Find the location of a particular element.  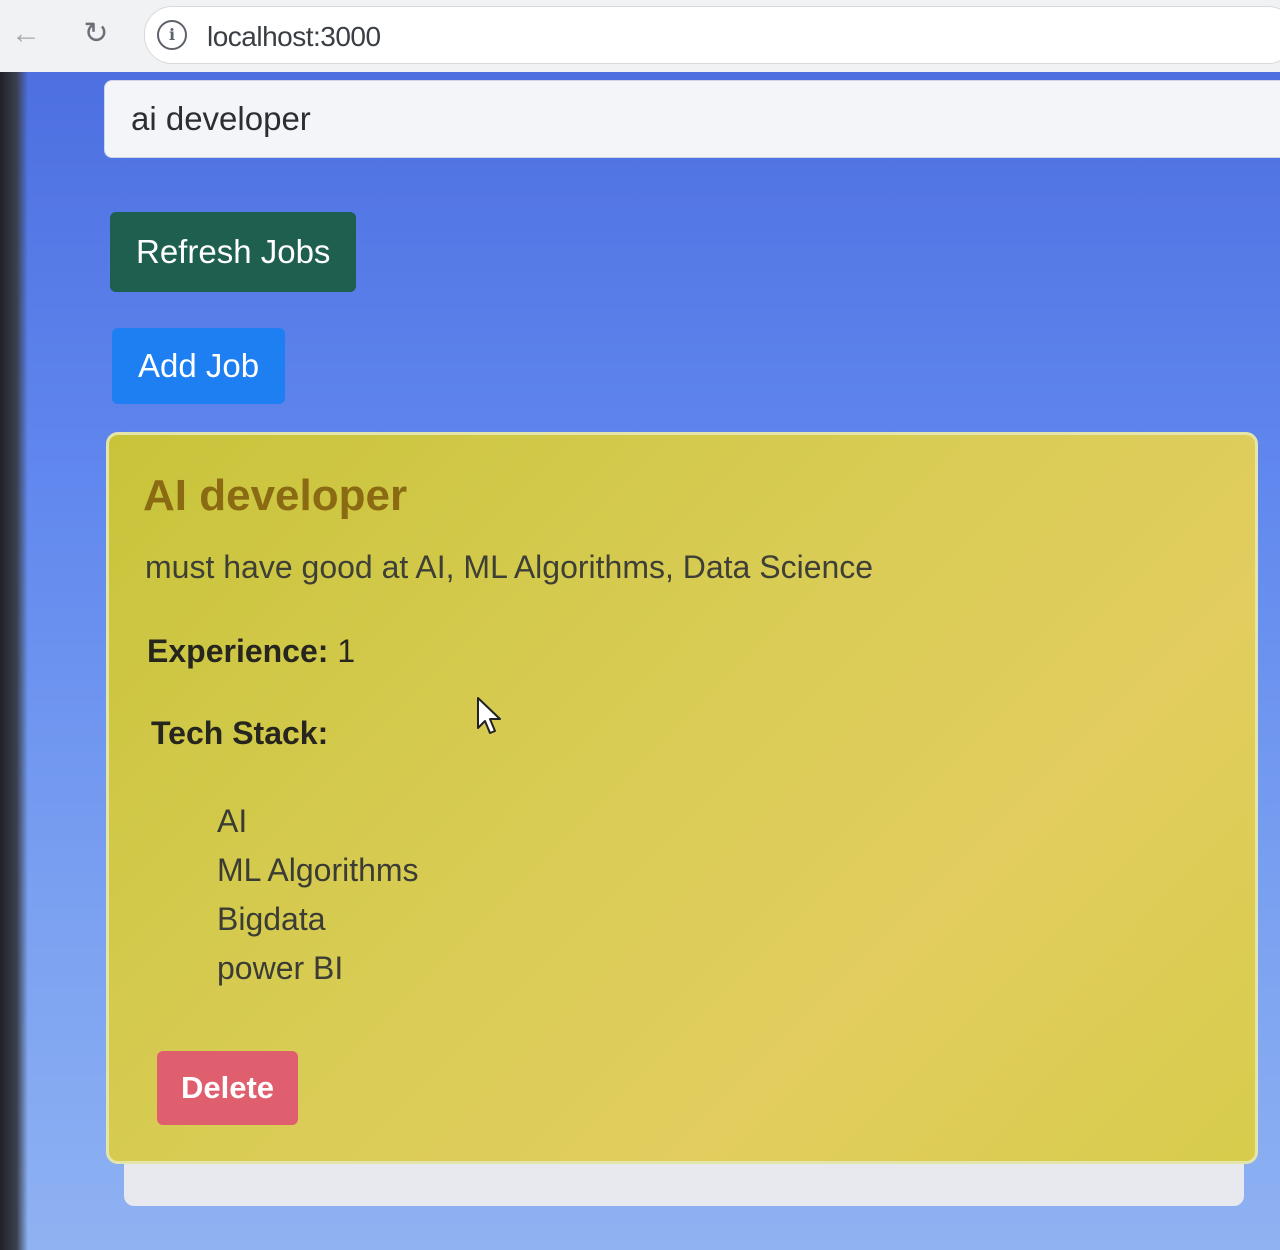

tech-stack-item: power BI is located at coordinates (280, 968).